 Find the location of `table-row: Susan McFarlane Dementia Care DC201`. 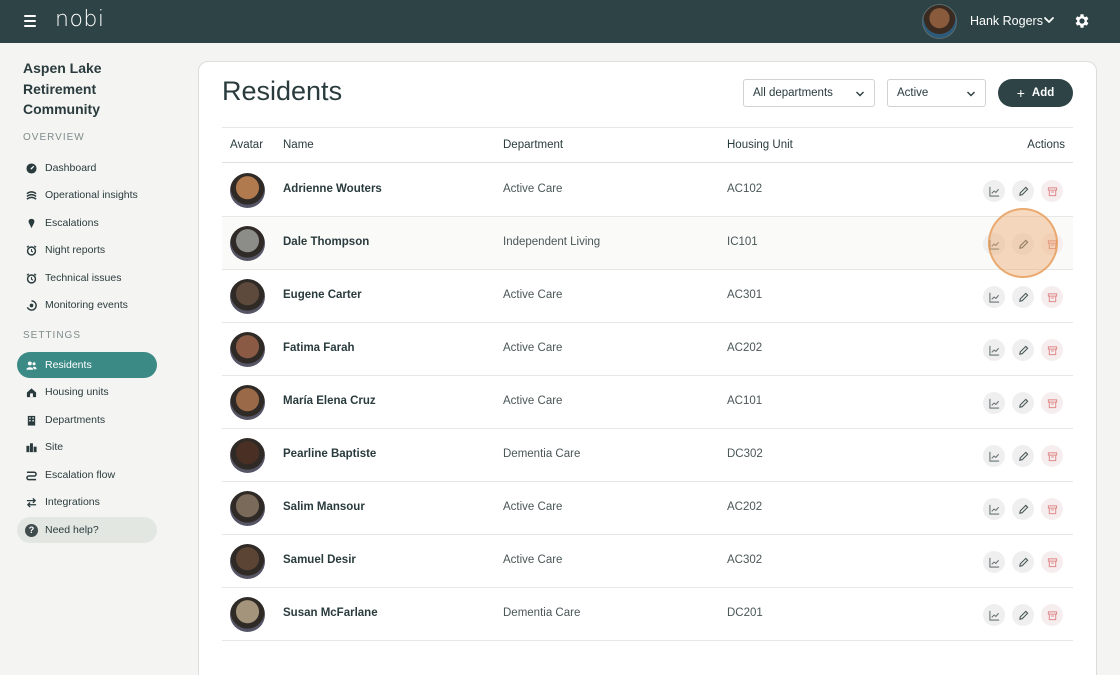

table-row: Susan McFarlane Dementia Care DC201 is located at coordinates (647, 614).